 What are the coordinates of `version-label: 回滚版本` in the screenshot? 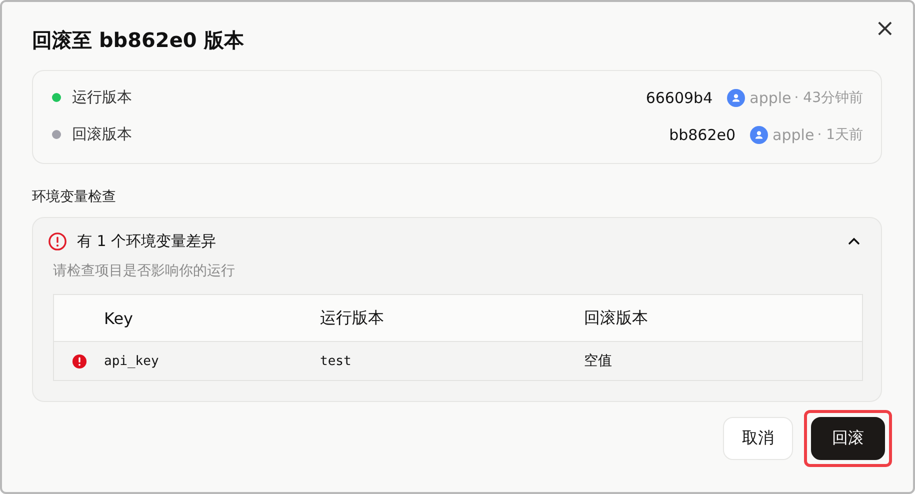 It's located at (102, 134).